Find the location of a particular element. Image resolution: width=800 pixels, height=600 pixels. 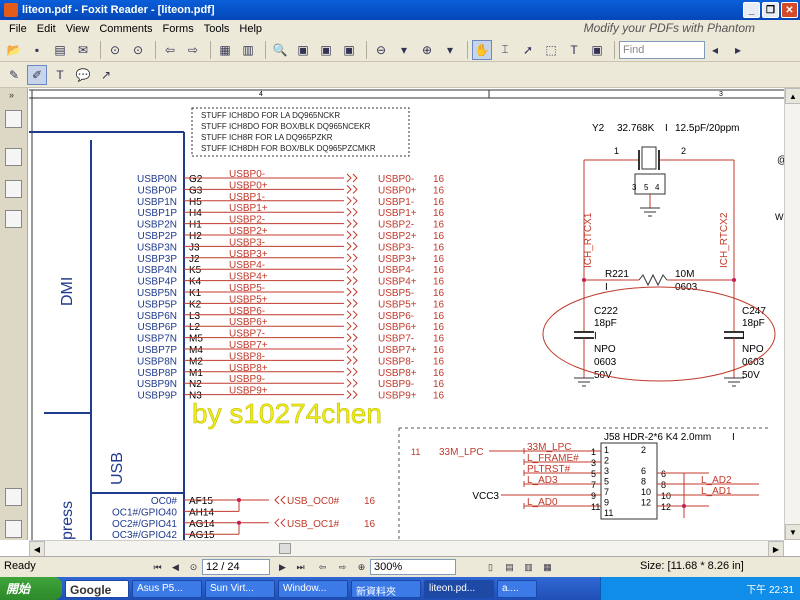

layers-icon is located at coordinates (13, 189).